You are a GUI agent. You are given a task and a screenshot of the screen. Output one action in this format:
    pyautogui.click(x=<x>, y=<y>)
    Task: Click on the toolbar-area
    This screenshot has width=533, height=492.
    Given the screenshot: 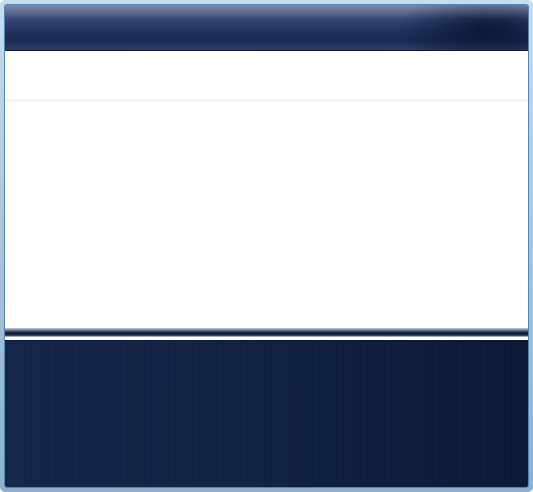 What is the action you would take?
    pyautogui.click(x=266, y=76)
    